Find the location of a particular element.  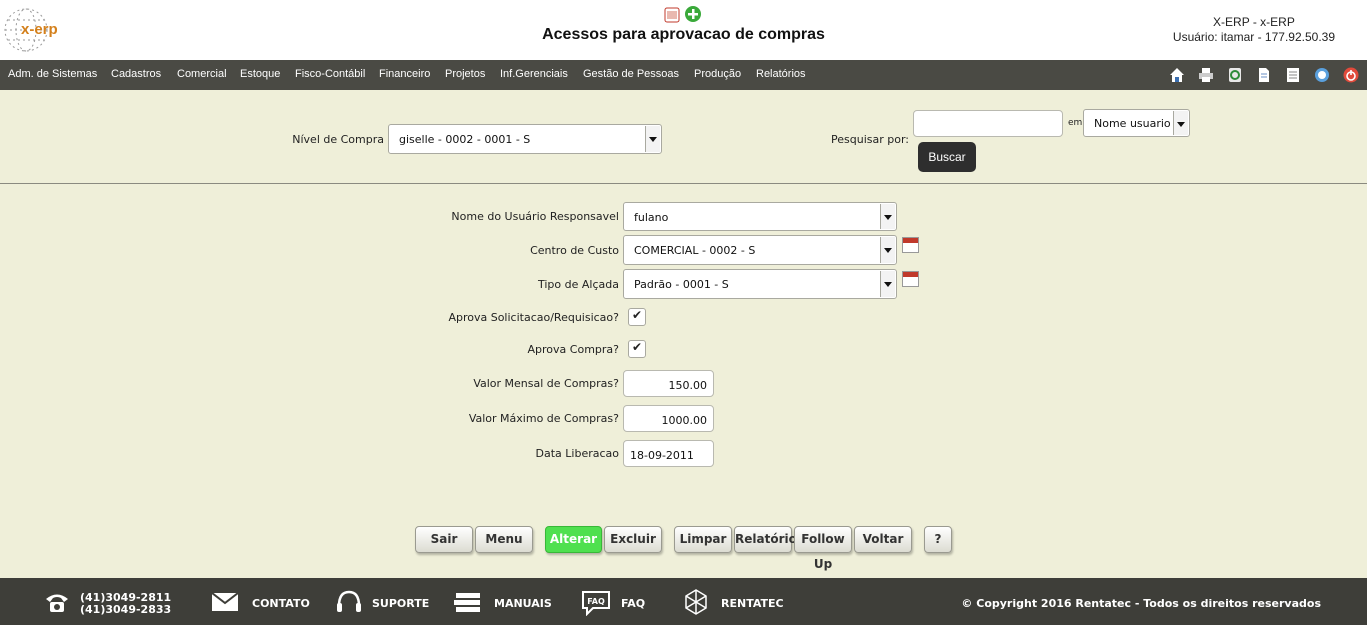

data-liberacao-value: 18-09-2011 is located at coordinates (662, 455).